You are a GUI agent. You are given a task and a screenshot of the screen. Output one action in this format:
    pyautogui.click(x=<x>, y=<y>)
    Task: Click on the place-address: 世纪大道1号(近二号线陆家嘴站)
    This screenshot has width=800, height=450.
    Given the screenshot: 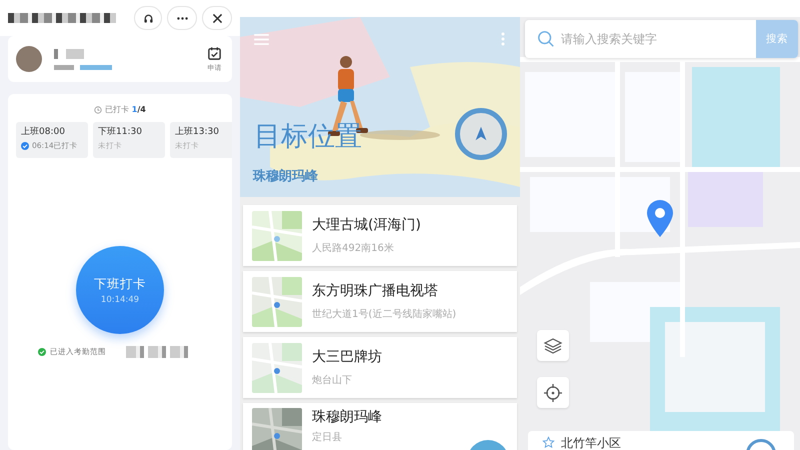 What is the action you would take?
    pyautogui.click(x=384, y=314)
    